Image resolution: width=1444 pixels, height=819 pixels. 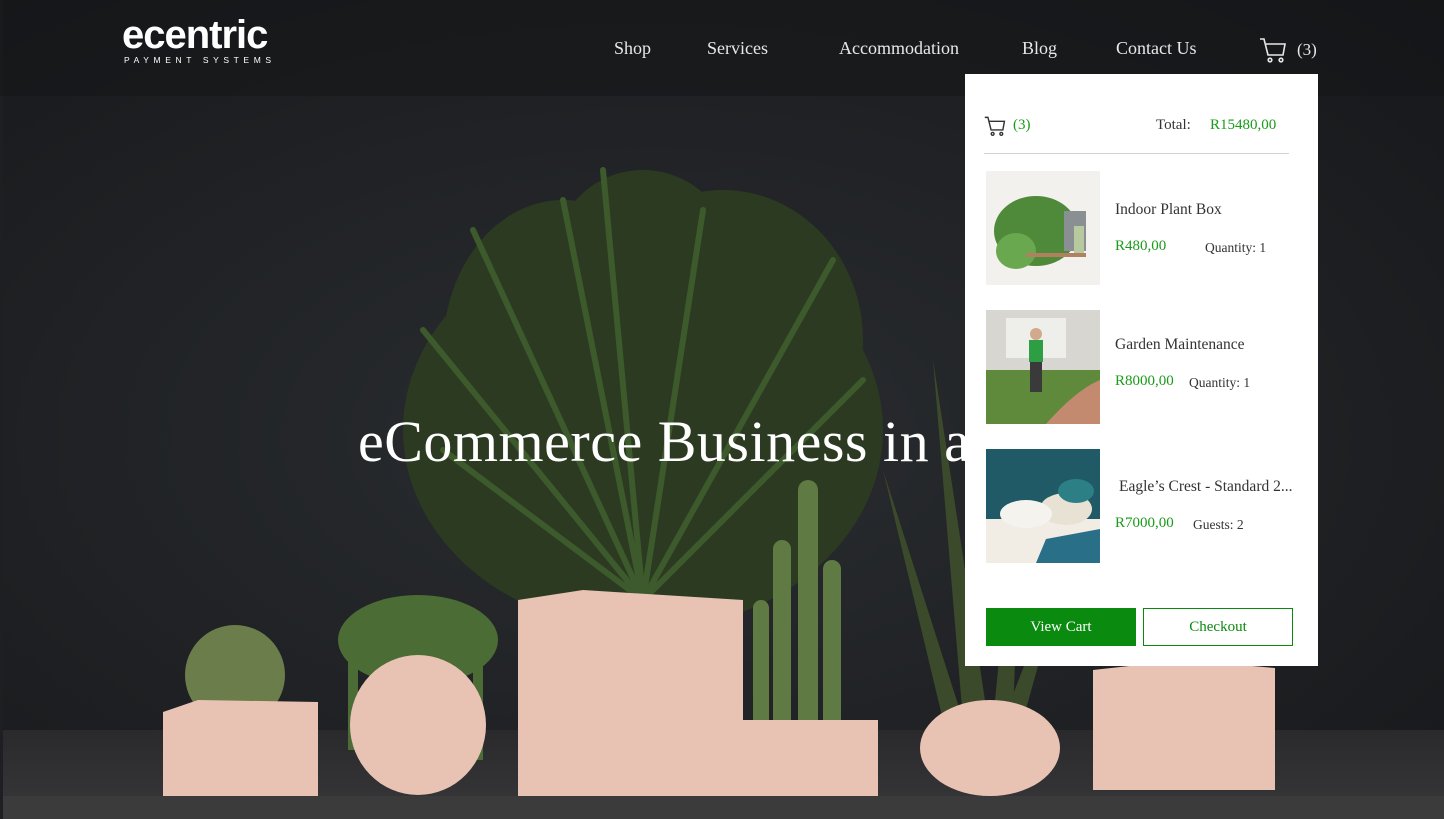 I want to click on cart-item-price: R480,00, so click(x=1141, y=246).